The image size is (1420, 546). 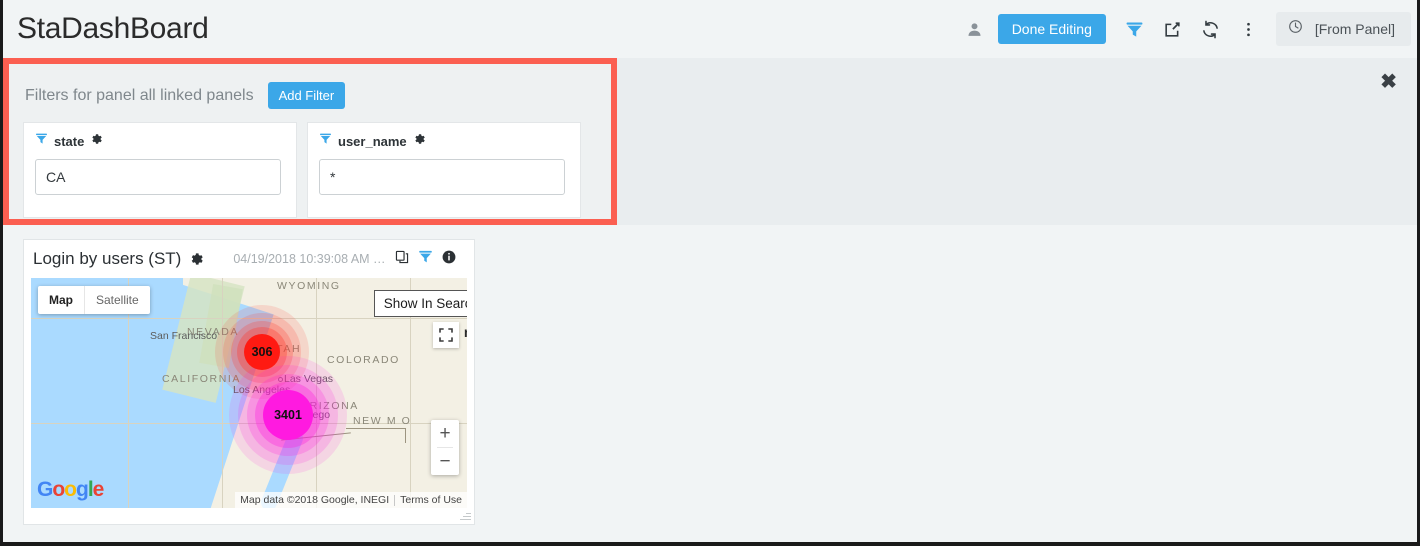 I want to click on map-marker-3401: 3401, so click(x=288, y=415).